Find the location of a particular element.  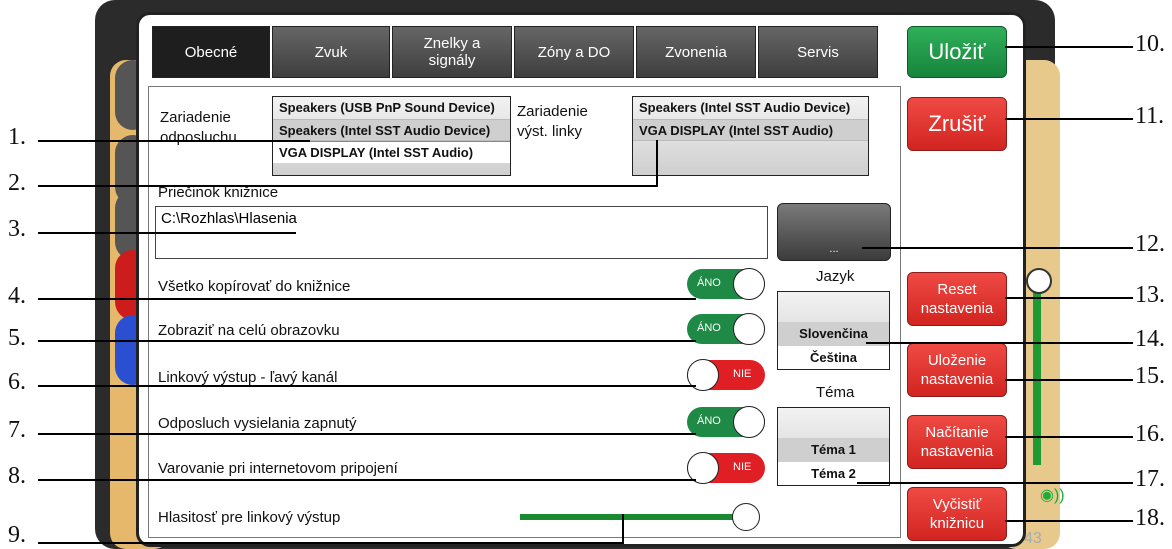

speaker-wave-icon: ◉)) is located at coordinates (1052, 495).